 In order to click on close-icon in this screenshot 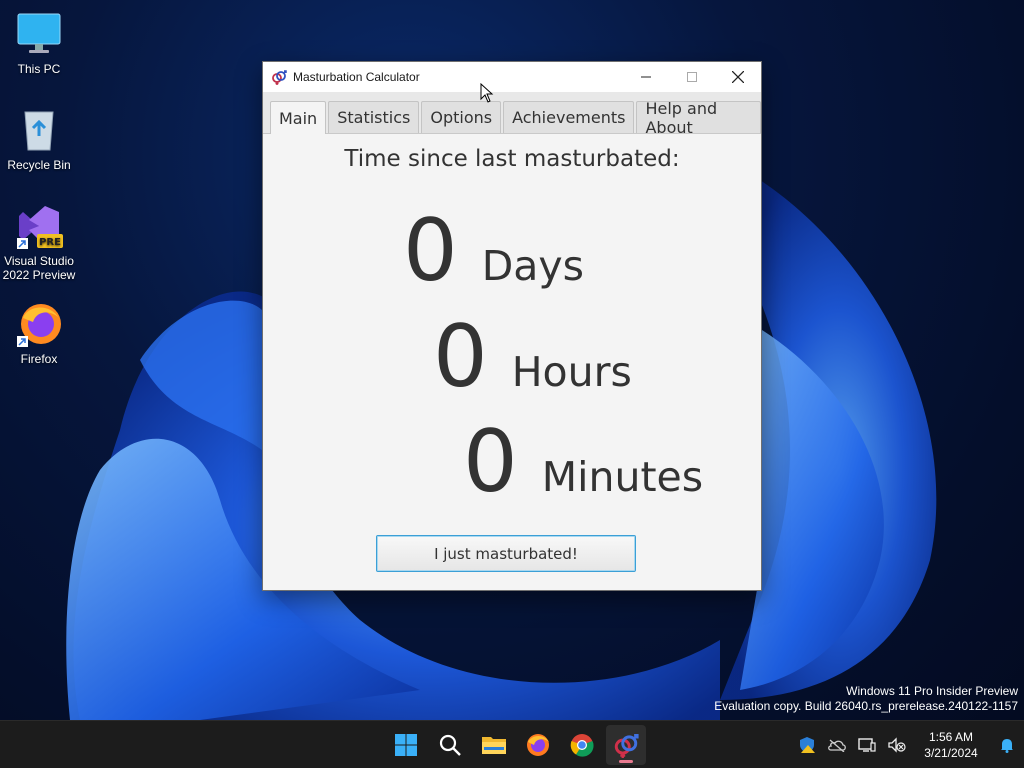, I will do `click(738, 77)`.